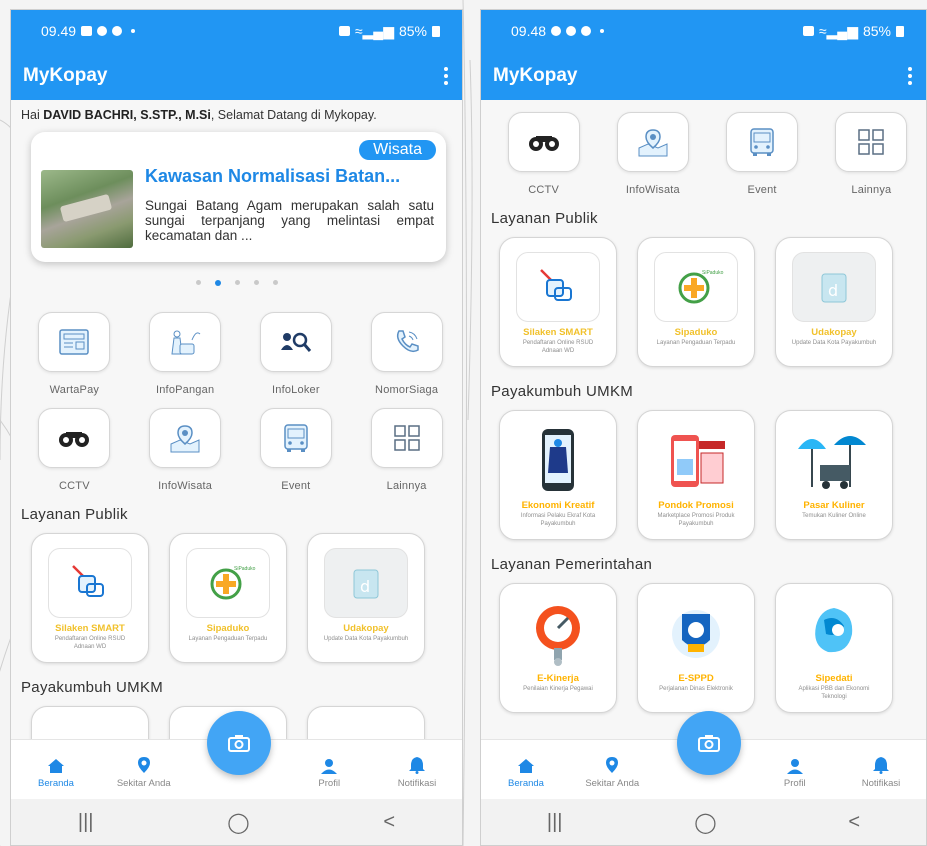  Describe the element at coordinates (558, 460) in the screenshot. I see `creative-economy-icon` at that location.